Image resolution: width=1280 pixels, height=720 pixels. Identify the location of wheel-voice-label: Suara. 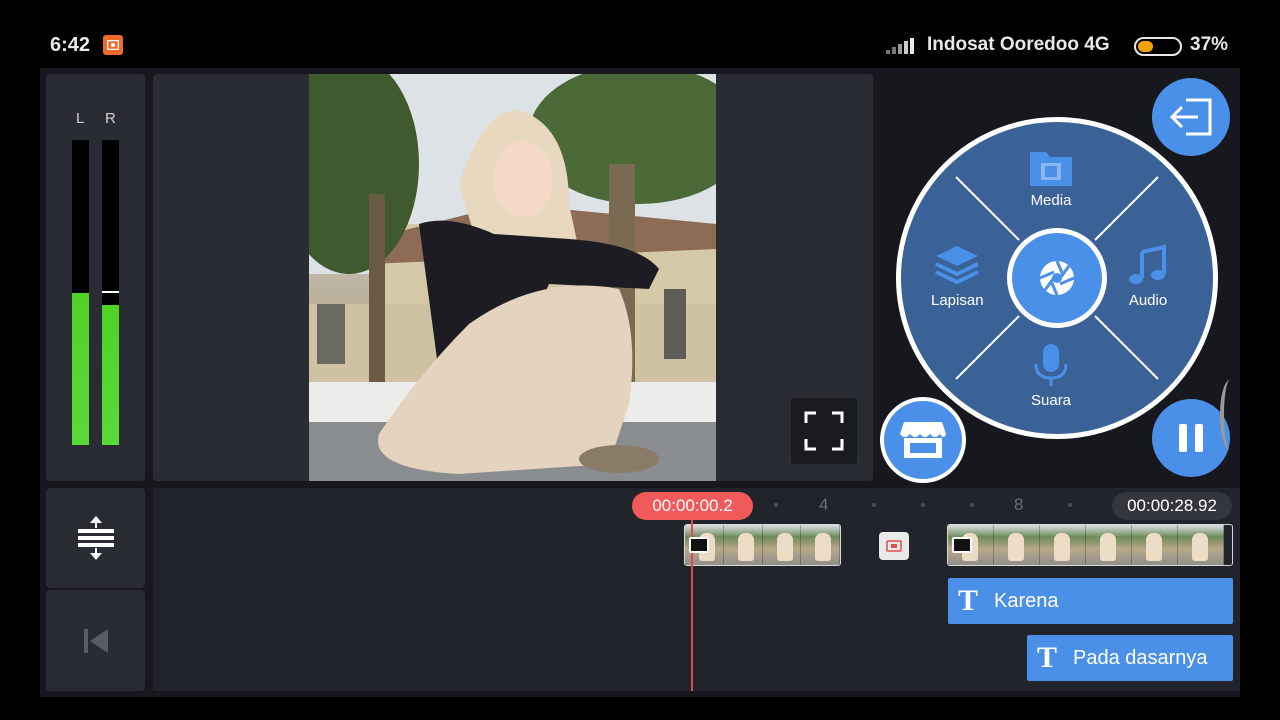
(1051, 400).